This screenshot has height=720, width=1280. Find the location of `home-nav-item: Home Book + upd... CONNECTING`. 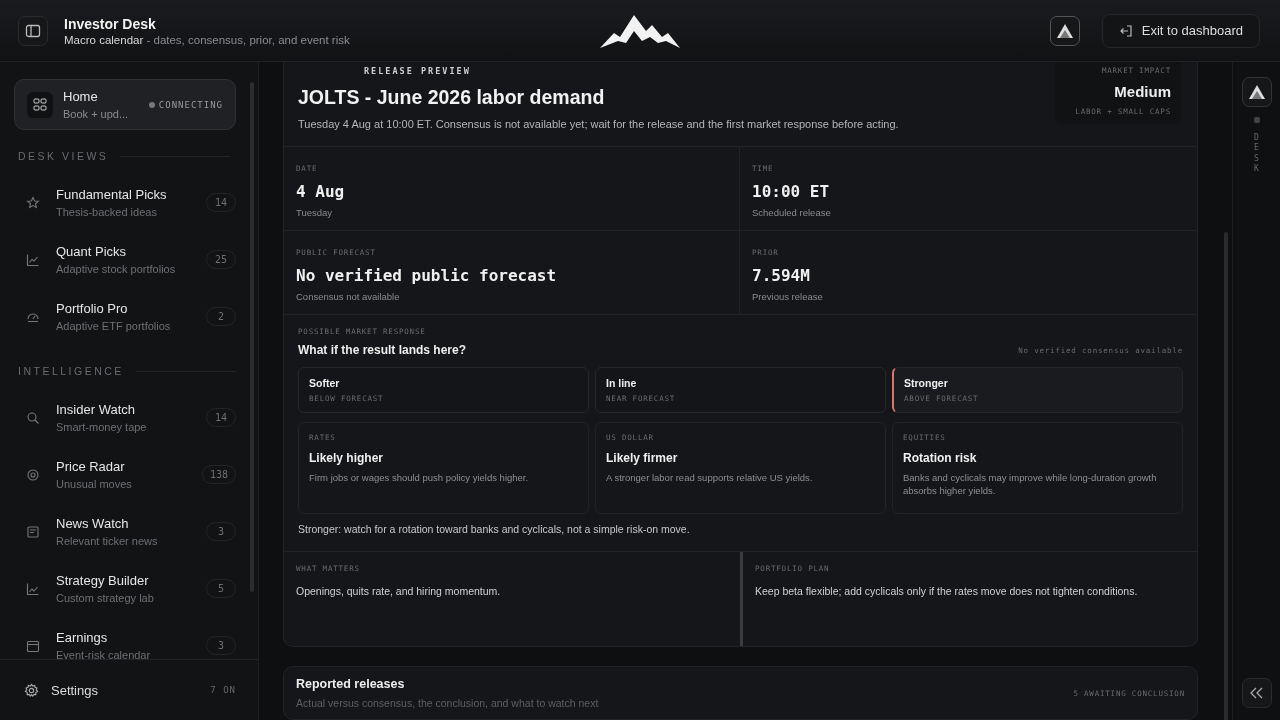

home-nav-item: Home Book + upd... CONNECTING is located at coordinates (125, 104).